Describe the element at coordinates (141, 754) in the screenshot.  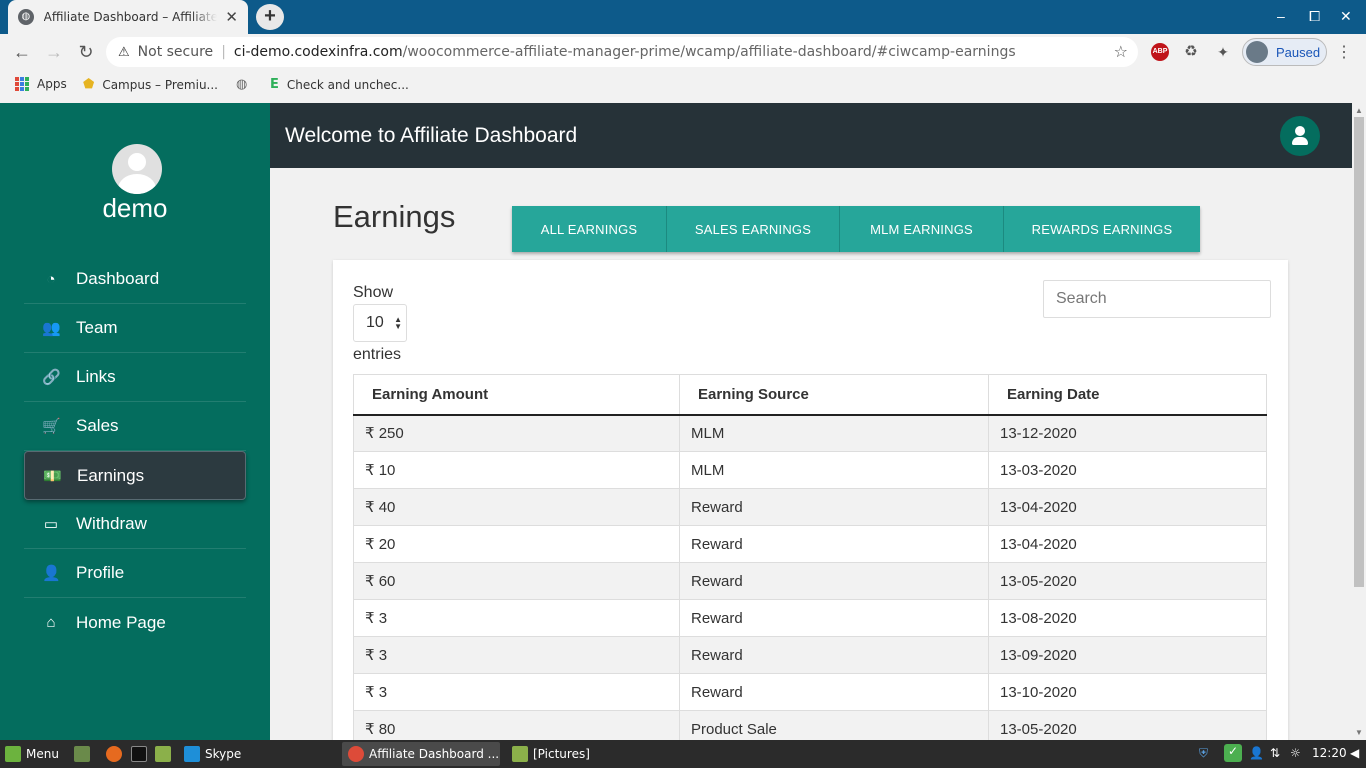
I see `terminal-icon` at that location.